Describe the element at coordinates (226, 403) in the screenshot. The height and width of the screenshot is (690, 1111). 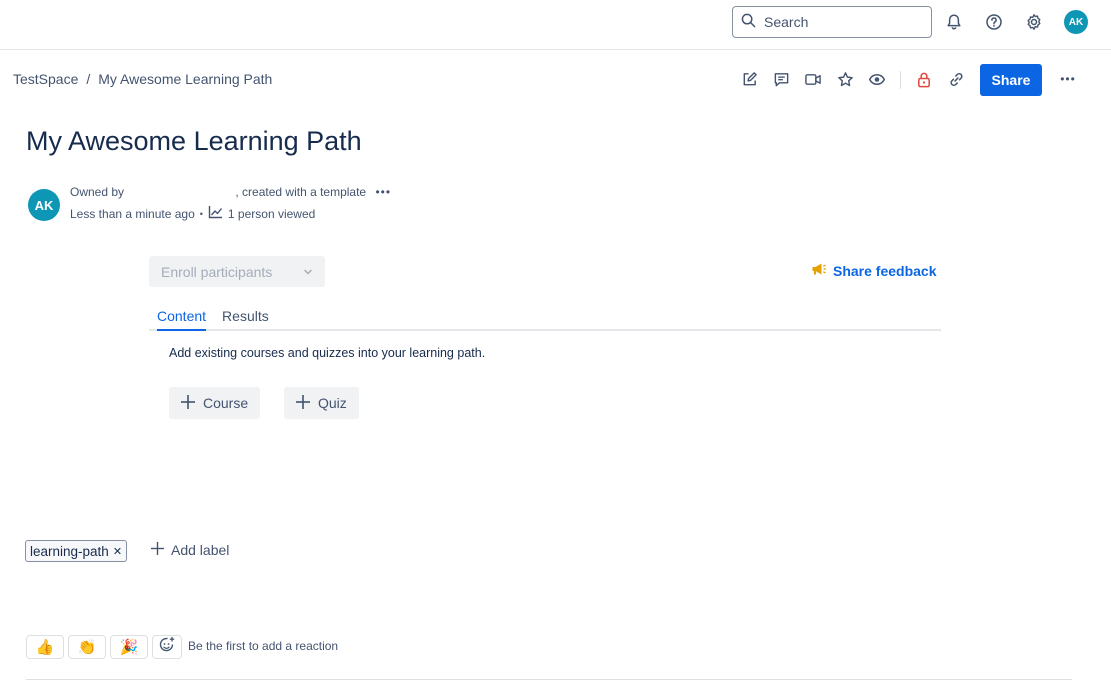
I see `add-course-label: Course` at that location.